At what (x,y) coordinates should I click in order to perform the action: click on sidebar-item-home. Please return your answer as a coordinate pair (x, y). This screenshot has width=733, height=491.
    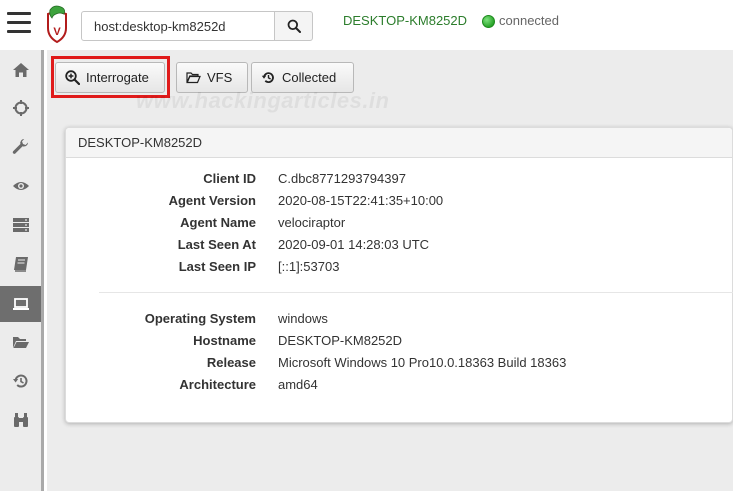
    Looking at the image, I should click on (20, 70).